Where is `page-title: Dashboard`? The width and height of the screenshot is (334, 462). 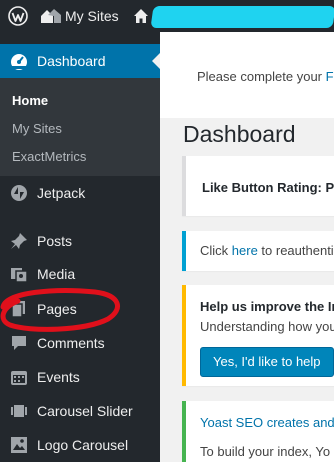
page-title: Dashboard is located at coordinates (239, 134).